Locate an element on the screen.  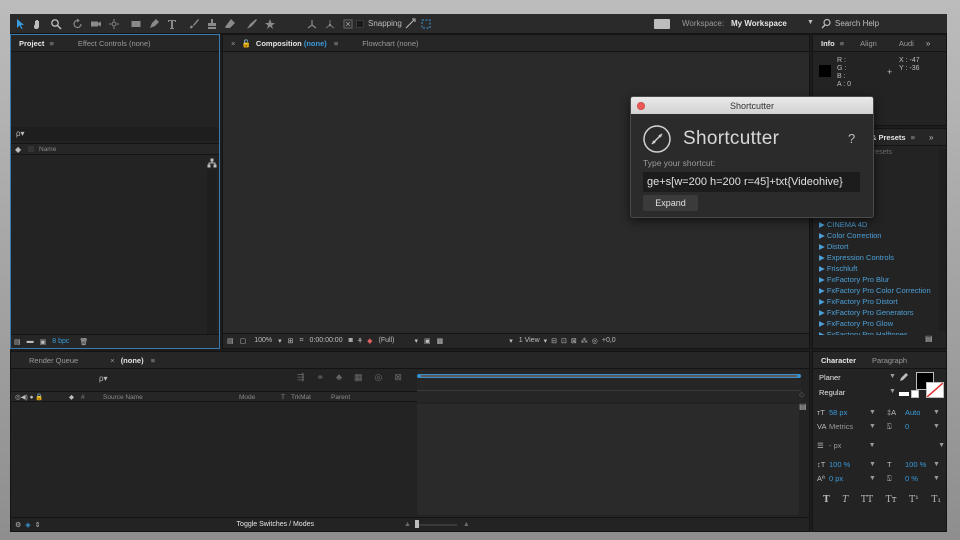
world-axis-mode-icon is located at coordinates (330, 24).